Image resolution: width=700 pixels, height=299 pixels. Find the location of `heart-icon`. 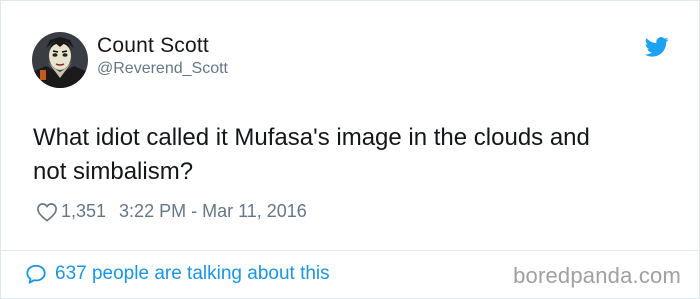

heart-icon is located at coordinates (47, 212).